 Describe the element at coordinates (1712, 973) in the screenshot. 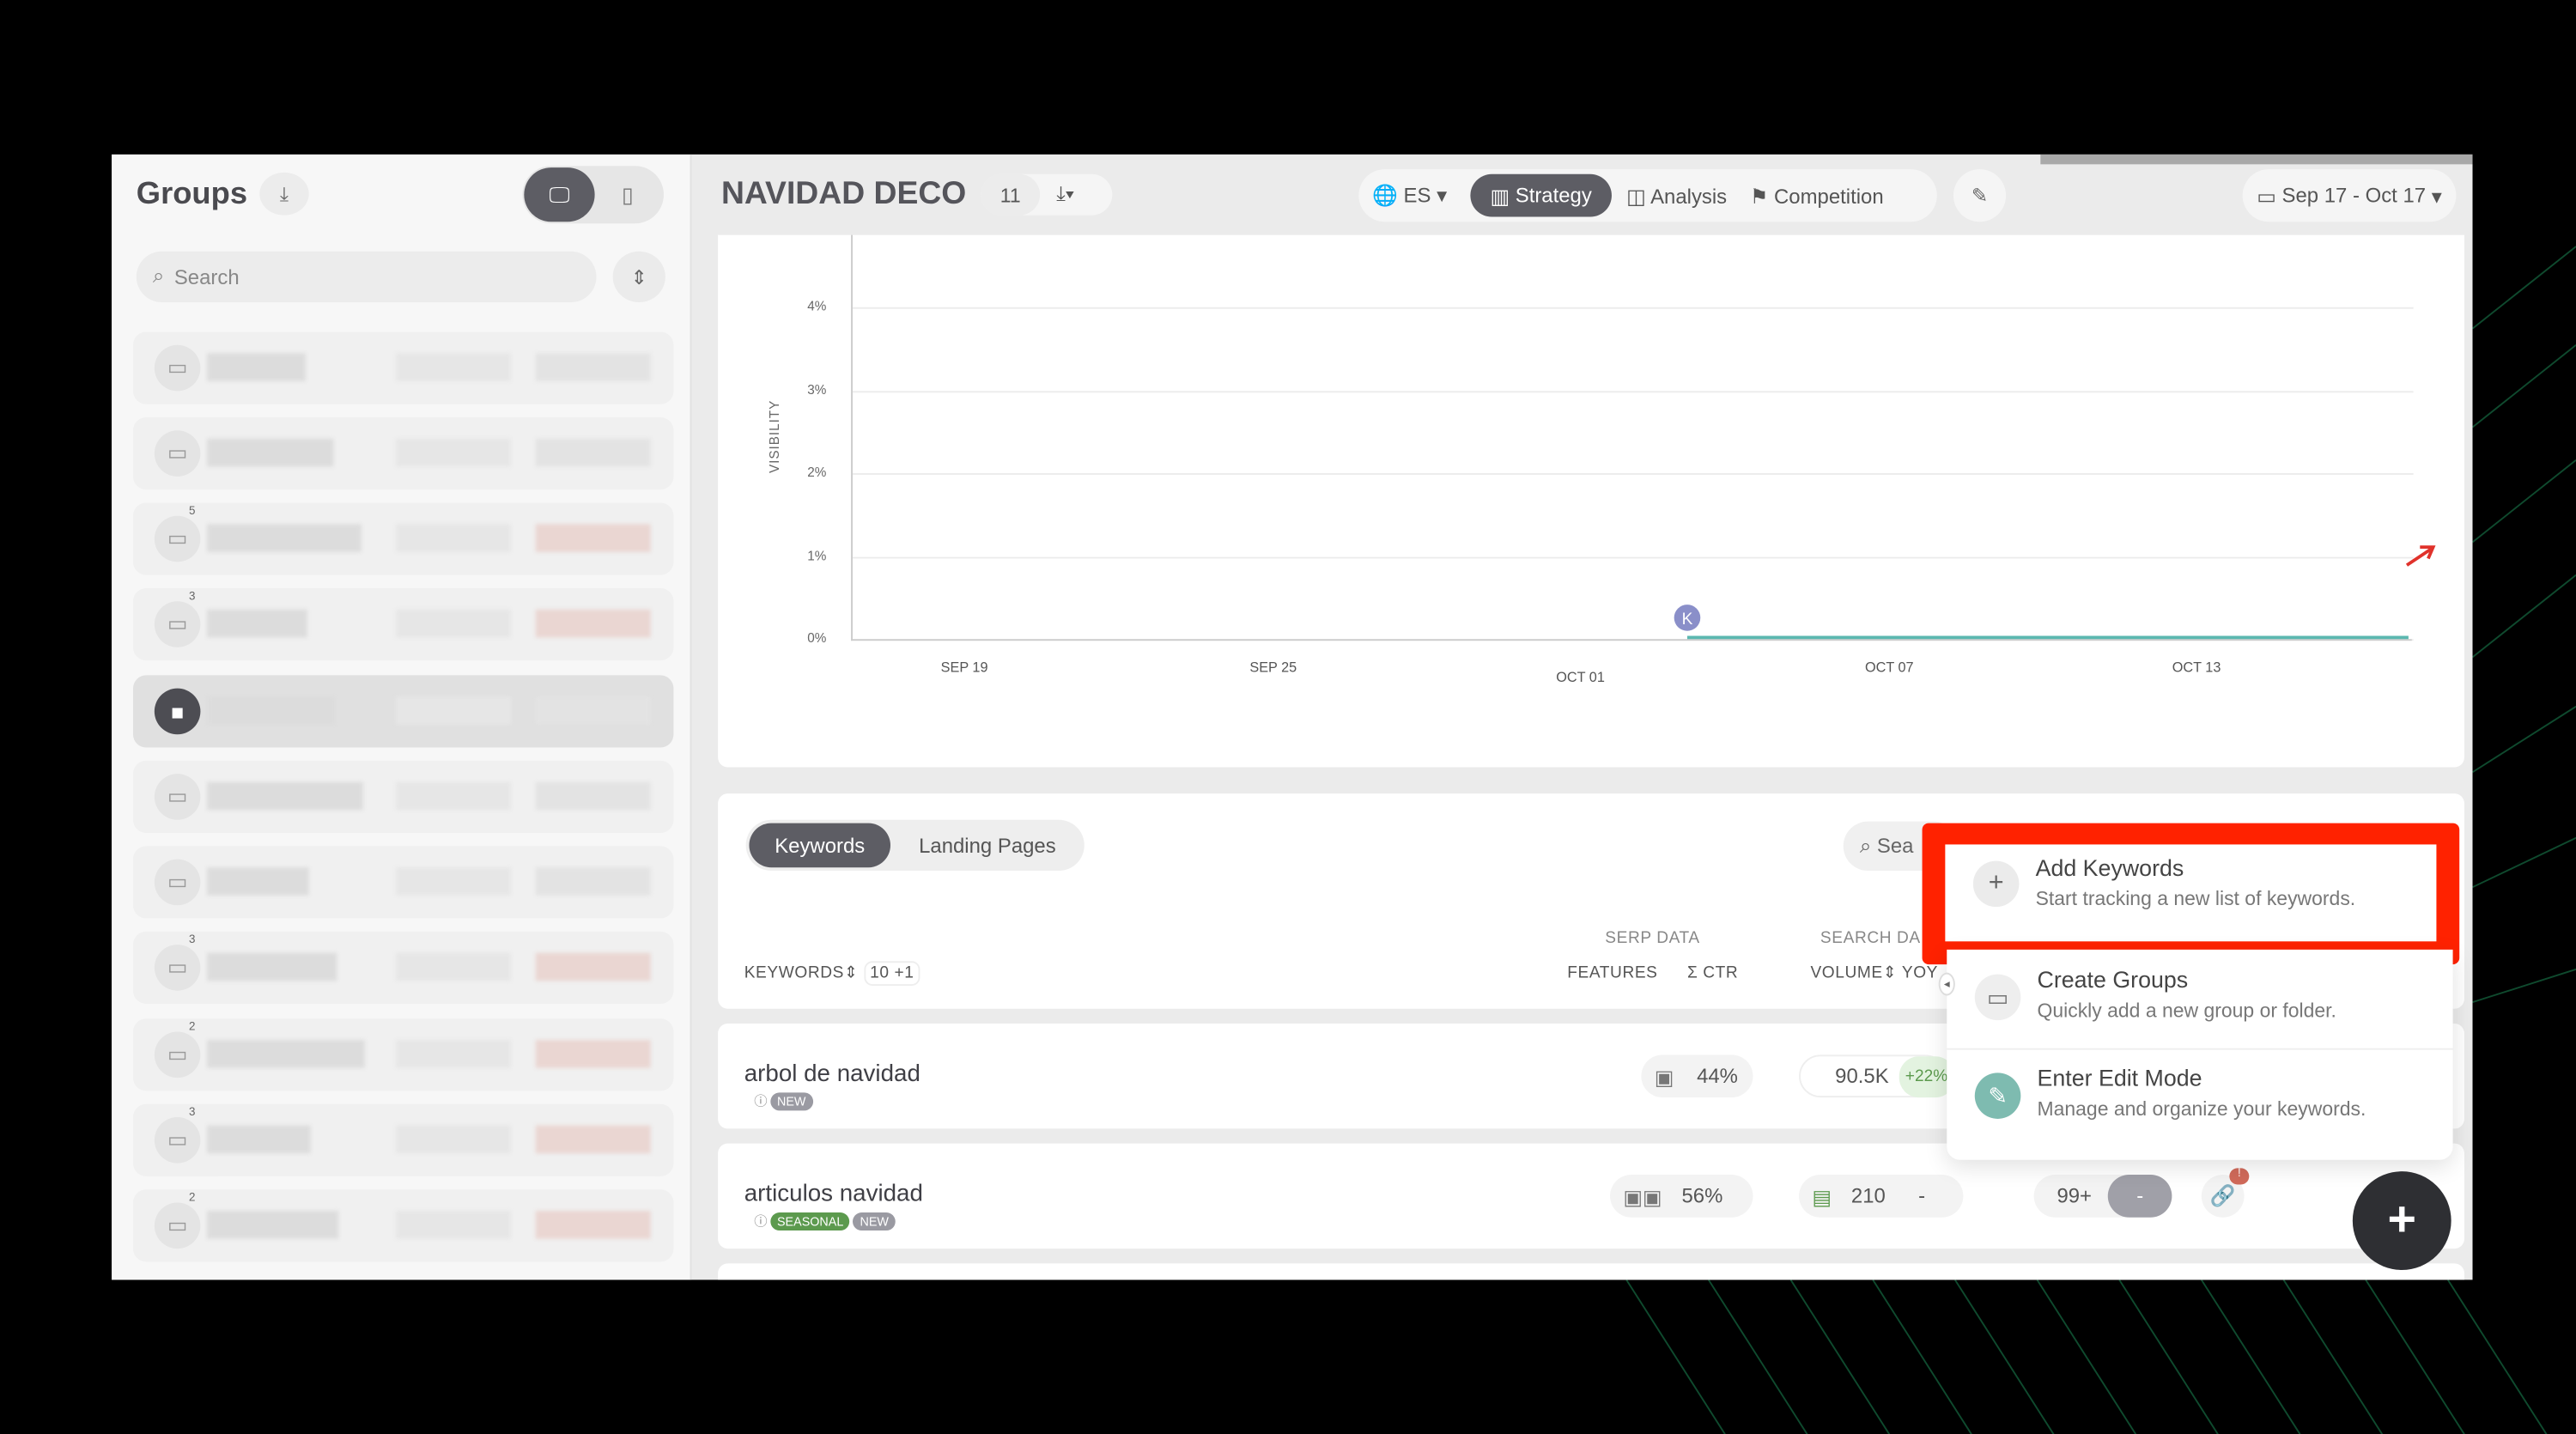

I see `column-ctr: Σ CTR` at that location.